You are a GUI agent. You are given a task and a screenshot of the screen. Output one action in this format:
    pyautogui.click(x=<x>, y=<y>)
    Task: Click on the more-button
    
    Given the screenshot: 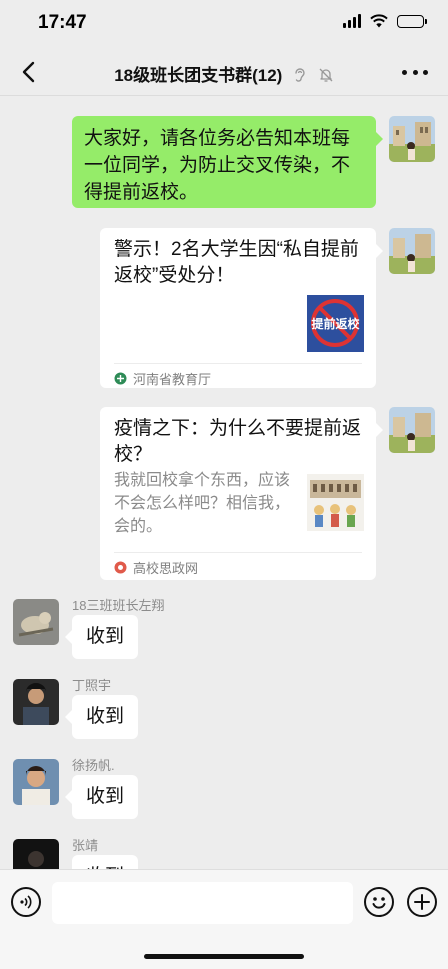 What is the action you would take?
    pyautogui.click(x=415, y=72)
    